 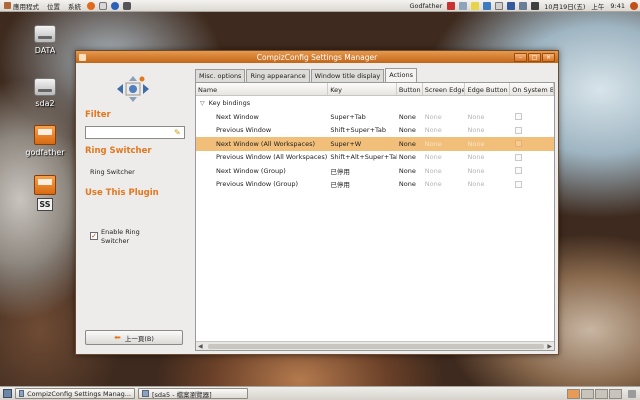 I want to click on bluetooth-icon, so click(x=511, y=5).